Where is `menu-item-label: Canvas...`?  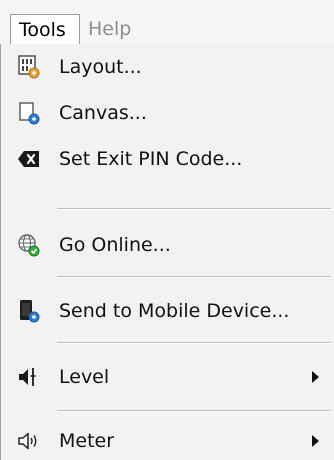 menu-item-label: Canvas... is located at coordinates (103, 113).